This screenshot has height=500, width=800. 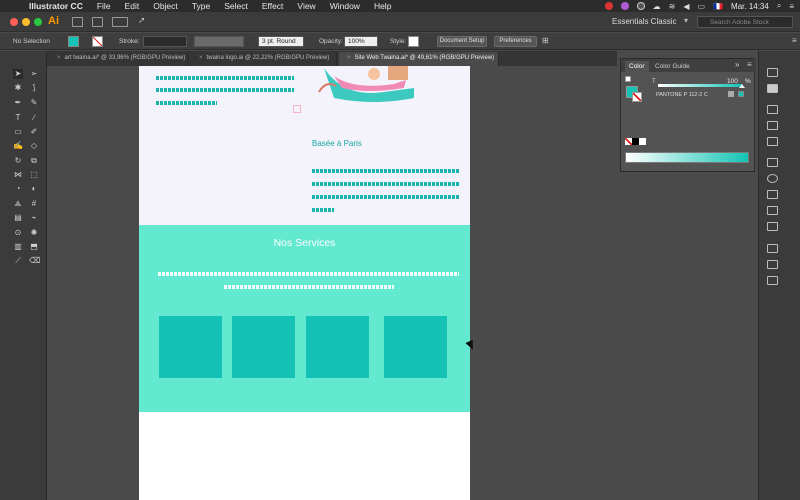 I want to click on menu-select: Select, so click(x=236, y=6).